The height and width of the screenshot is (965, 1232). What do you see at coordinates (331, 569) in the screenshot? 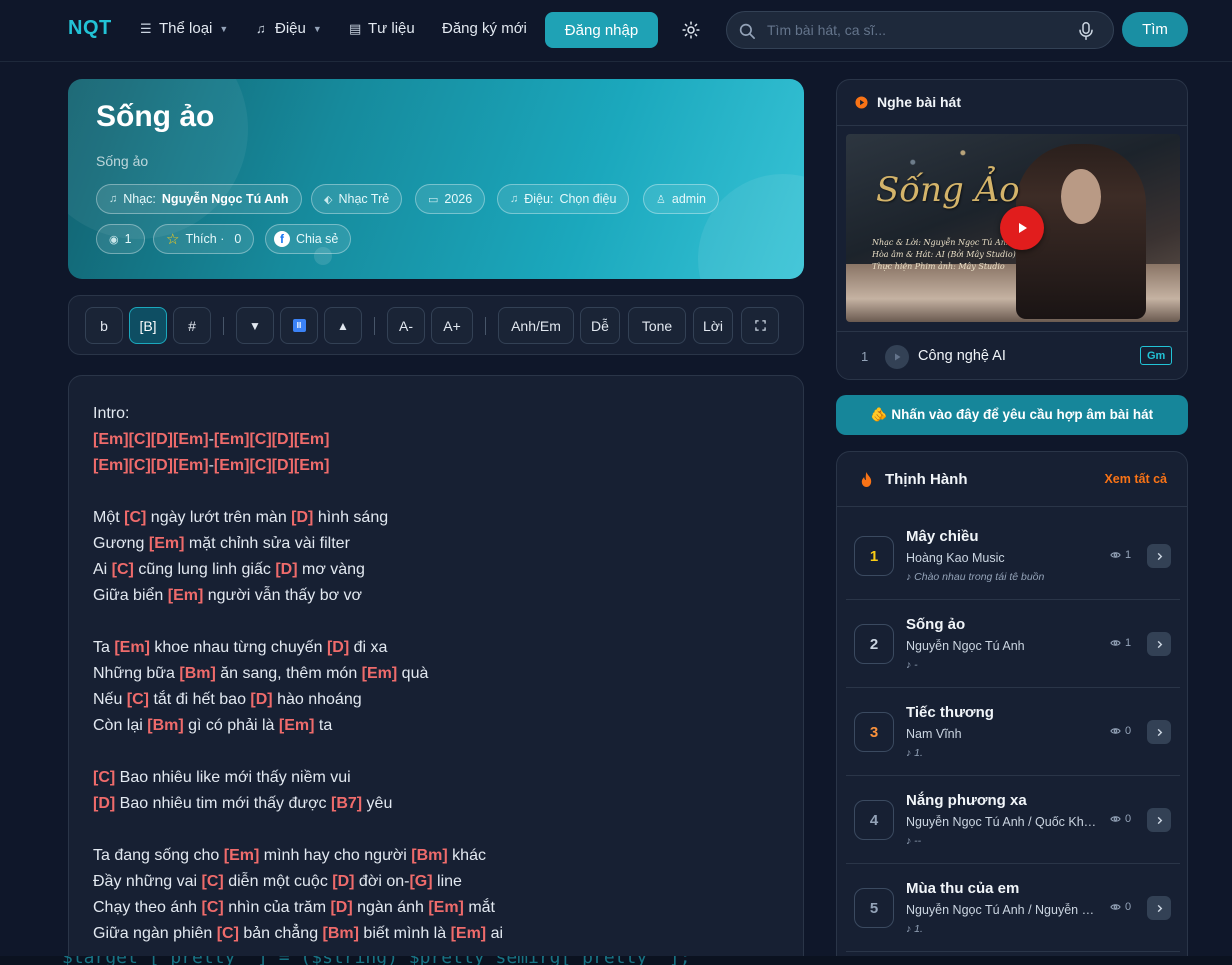
I see `lyric-text: mơ vàng` at bounding box center [331, 569].